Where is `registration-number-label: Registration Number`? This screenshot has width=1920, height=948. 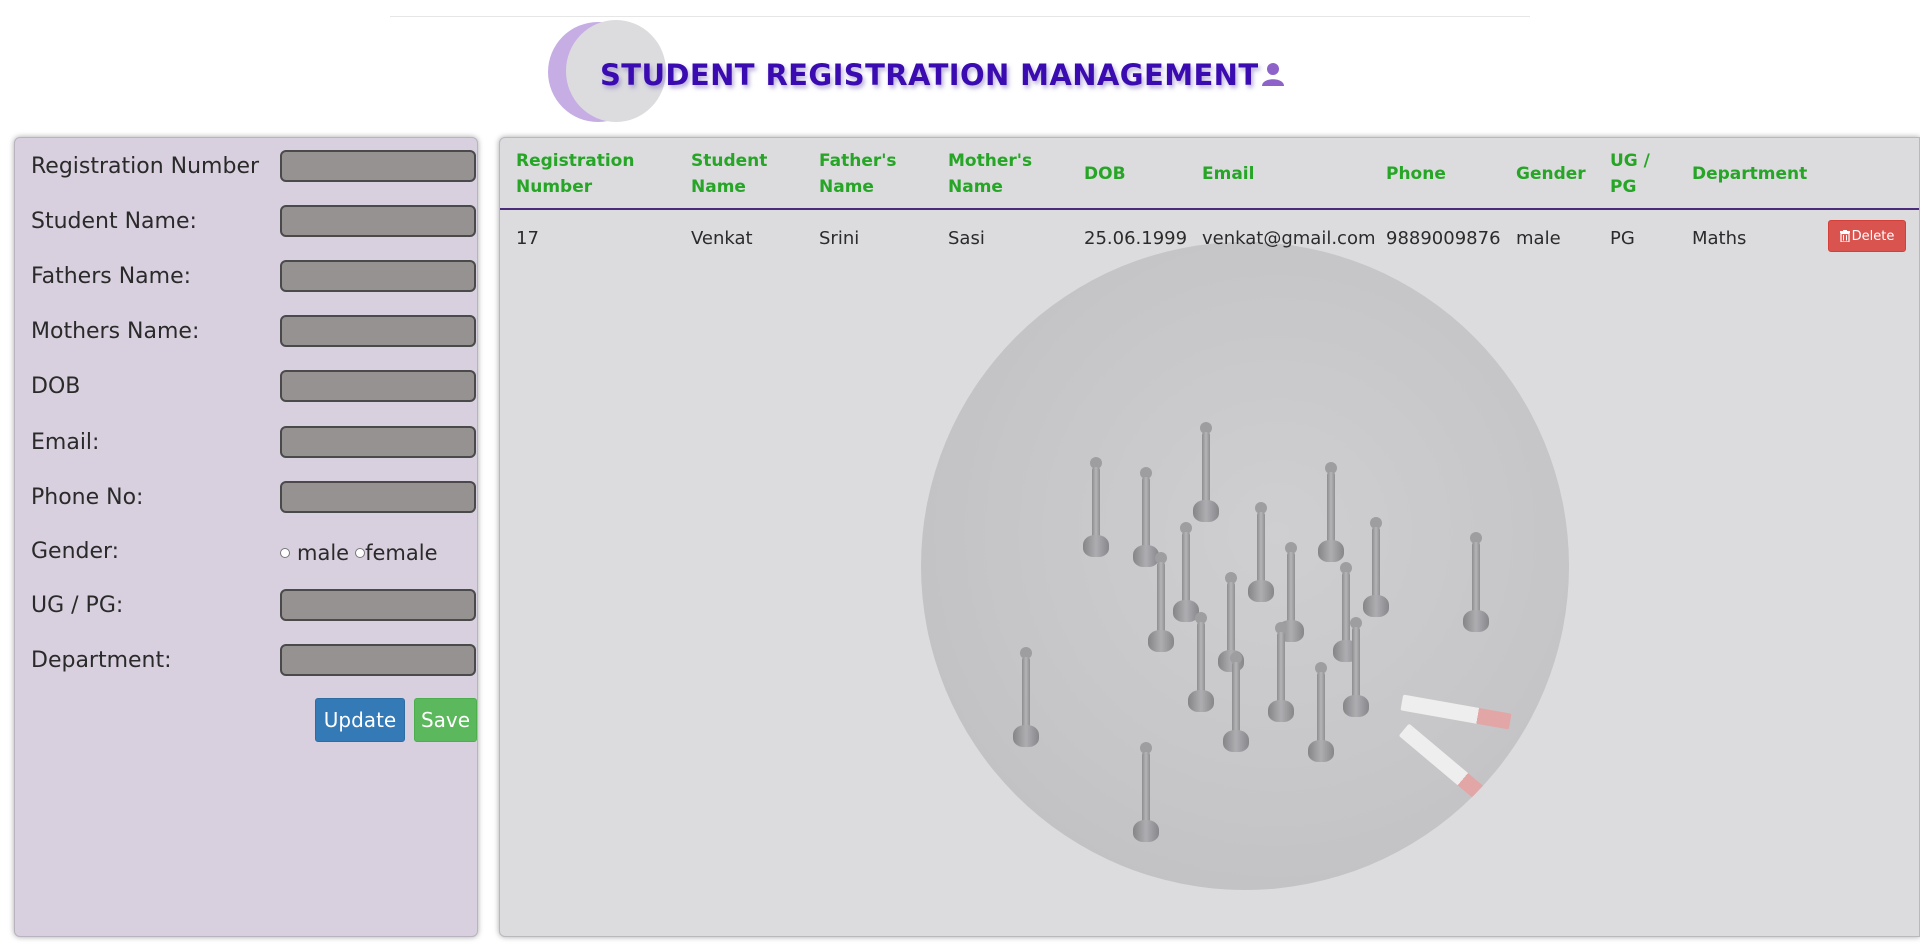
registration-number-label: Registration Number is located at coordinates (145, 166).